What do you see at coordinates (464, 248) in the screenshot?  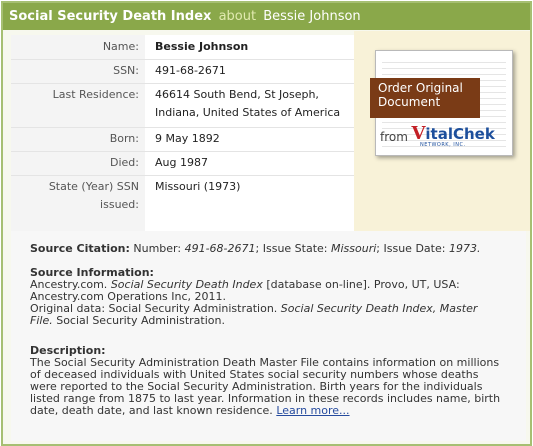 I see `issue-date-value: 1973.` at bounding box center [464, 248].